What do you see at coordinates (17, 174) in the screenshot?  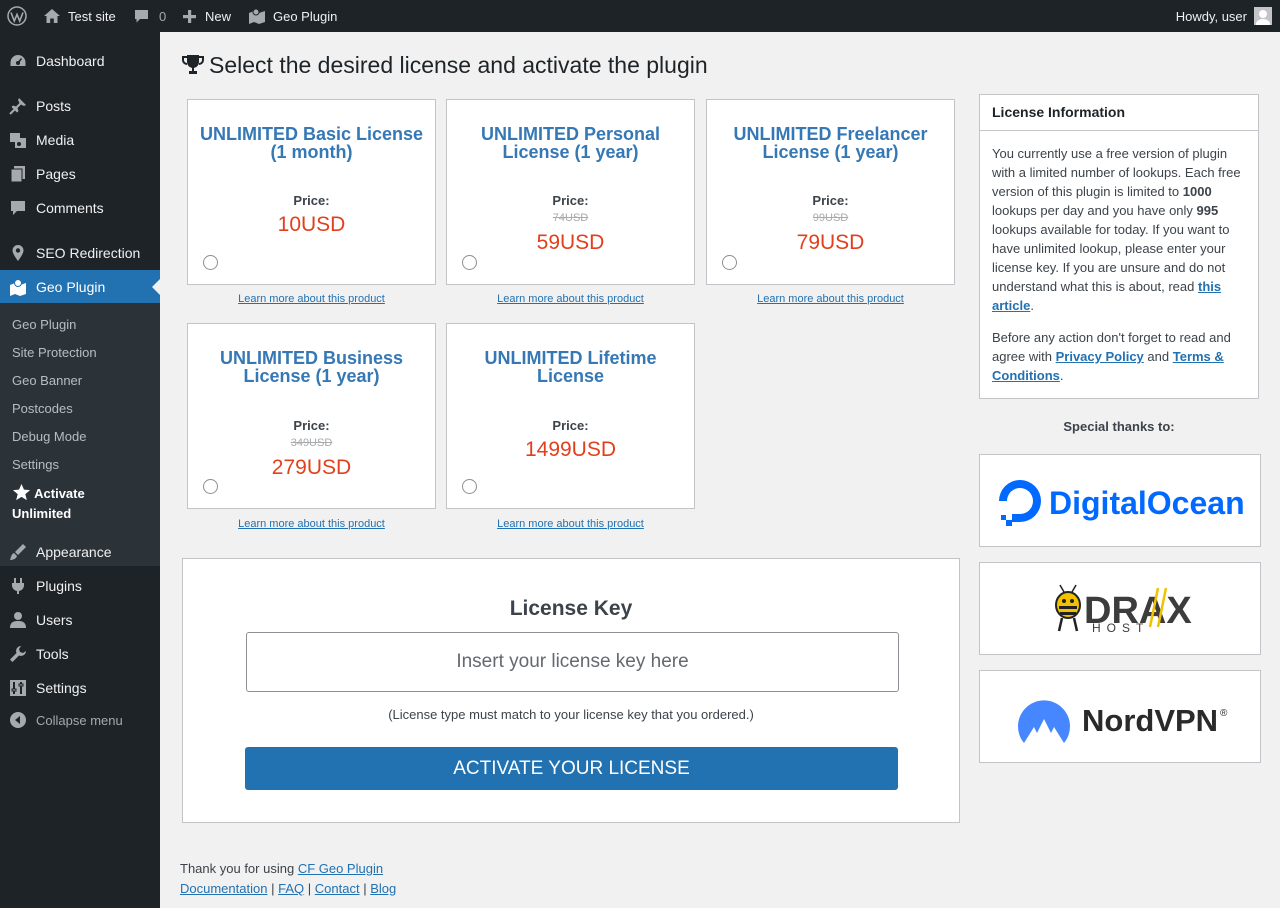 I see `pages-icon` at bounding box center [17, 174].